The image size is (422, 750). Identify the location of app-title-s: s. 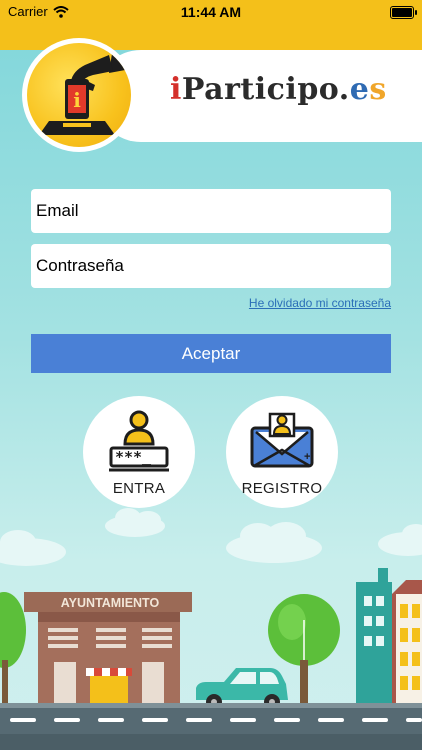
(378, 89).